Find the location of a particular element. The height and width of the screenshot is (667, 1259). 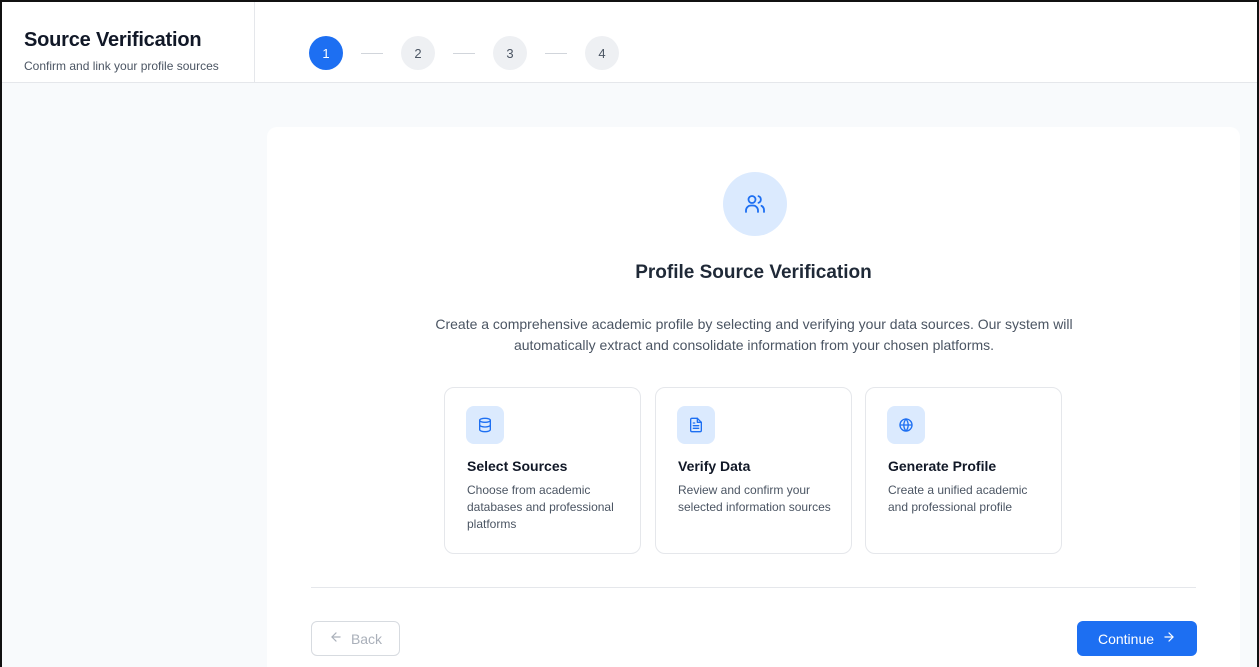

continue-button-label: Continue is located at coordinates (1126, 638).